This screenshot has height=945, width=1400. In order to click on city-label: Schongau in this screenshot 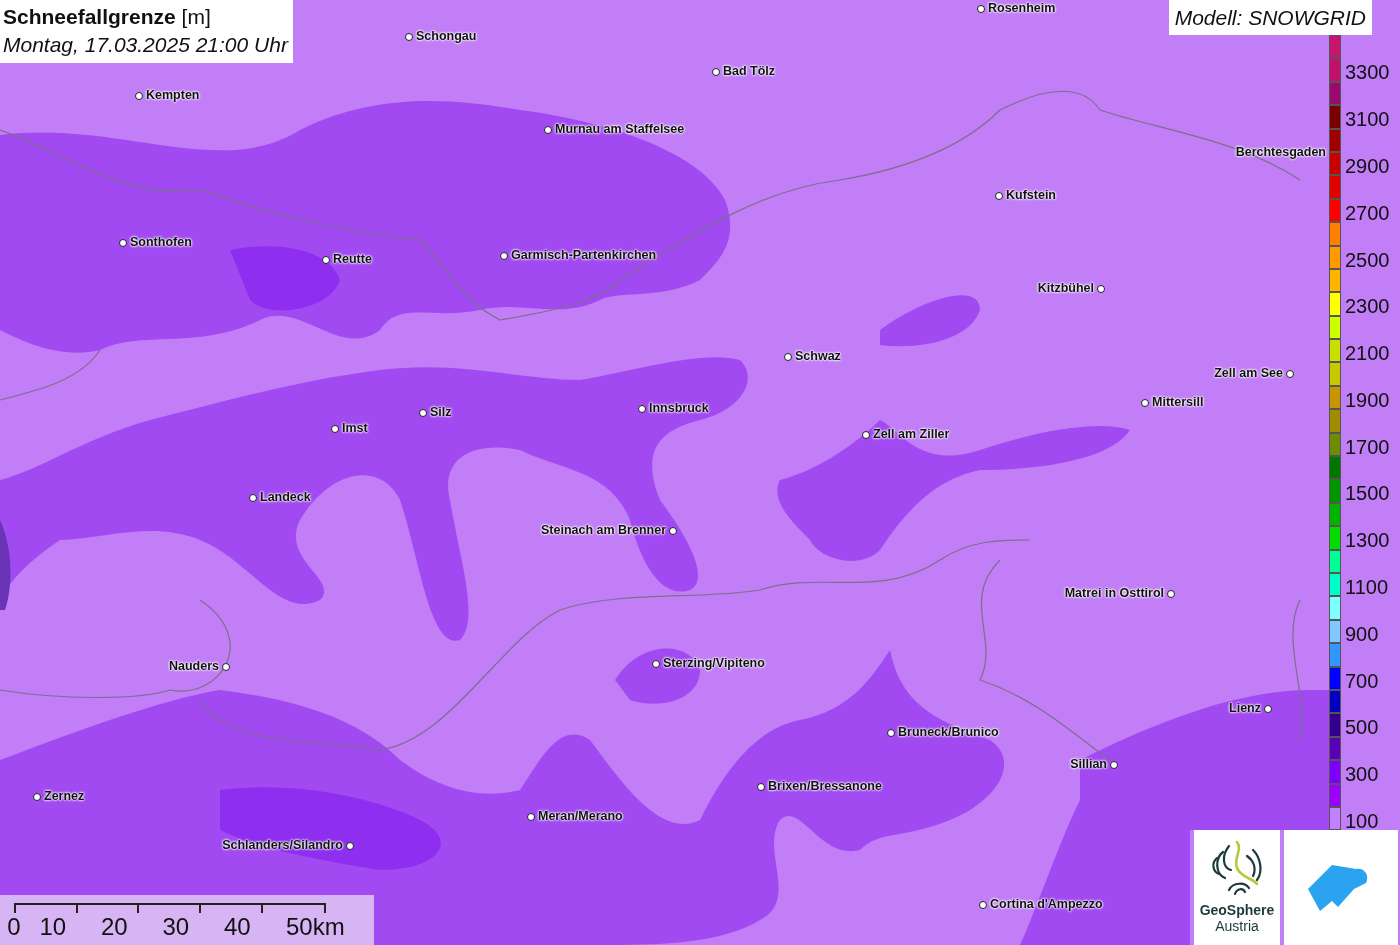, I will do `click(446, 36)`.